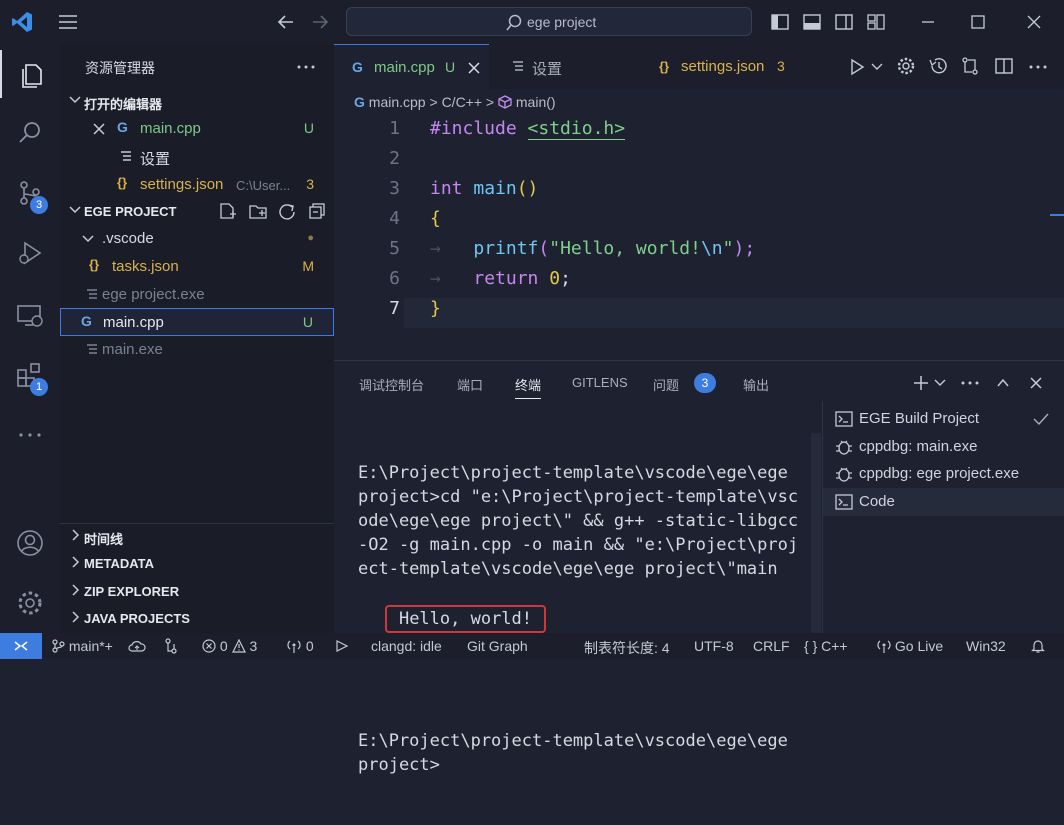  I want to click on branch-status: main*+, so click(82, 646).